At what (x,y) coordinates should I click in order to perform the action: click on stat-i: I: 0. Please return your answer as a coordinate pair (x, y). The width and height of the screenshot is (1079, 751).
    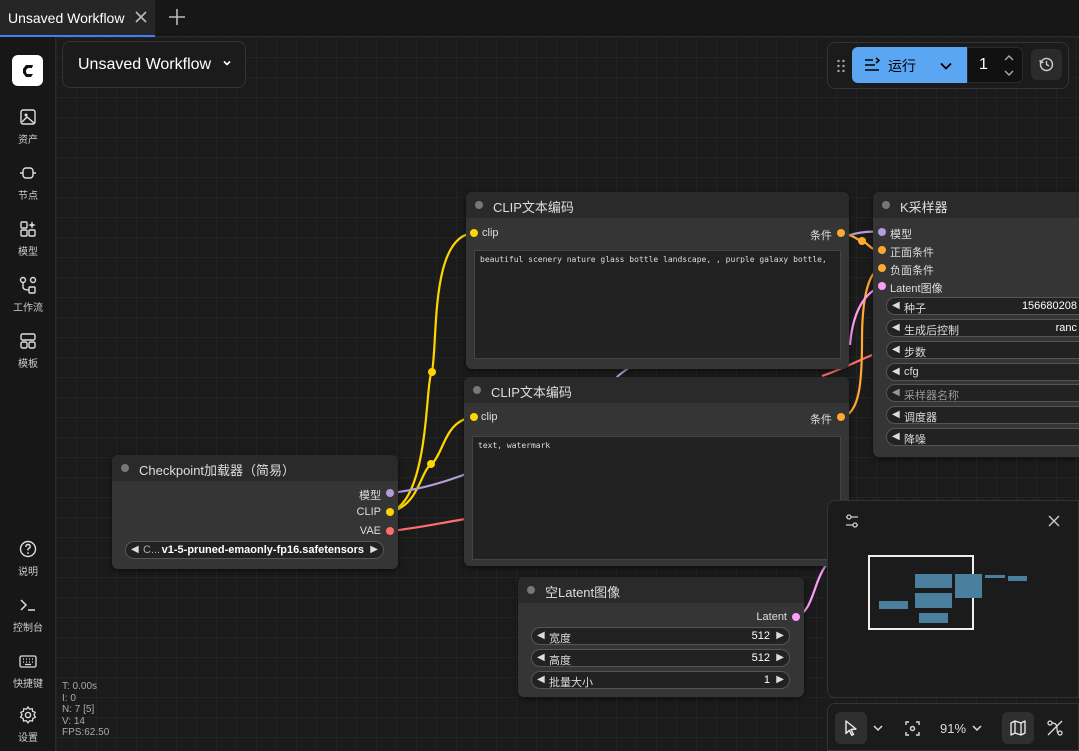
    Looking at the image, I should click on (69, 698).